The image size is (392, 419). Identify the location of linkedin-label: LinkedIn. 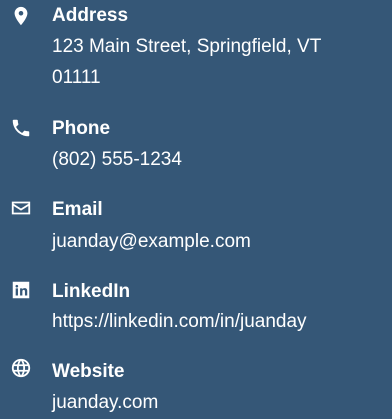
(91, 291).